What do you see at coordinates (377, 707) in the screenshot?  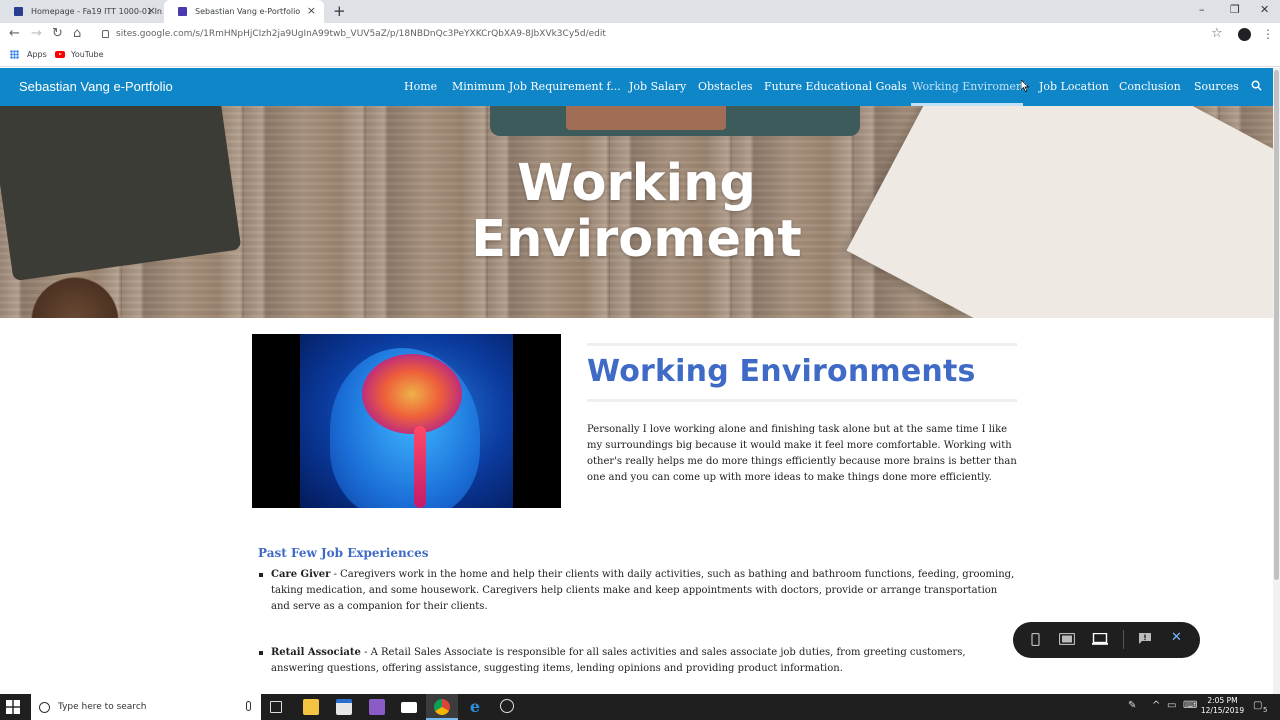 I see `screen-recorder-icon` at bounding box center [377, 707].